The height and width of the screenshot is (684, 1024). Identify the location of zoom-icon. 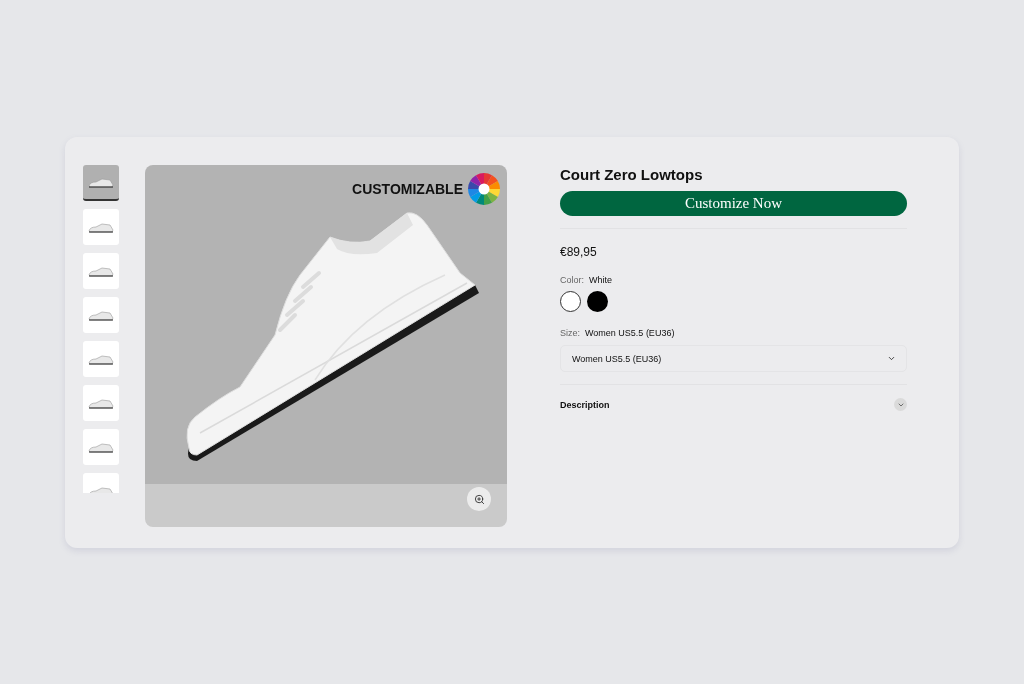
(479, 499).